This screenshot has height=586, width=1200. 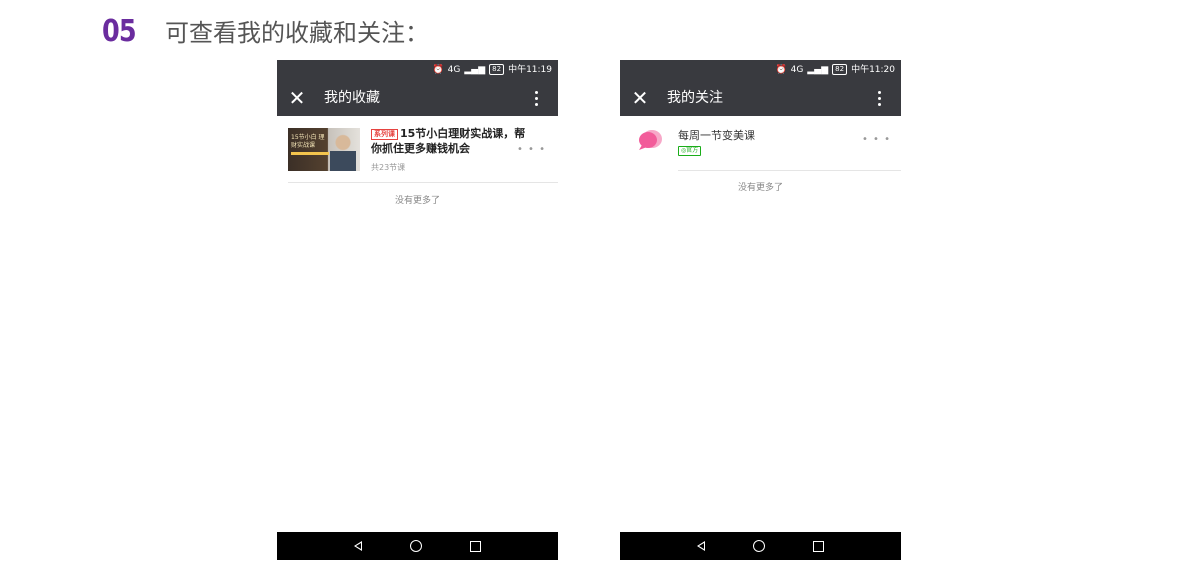 I want to click on official-badge-label: 官方, so click(x=692, y=150).